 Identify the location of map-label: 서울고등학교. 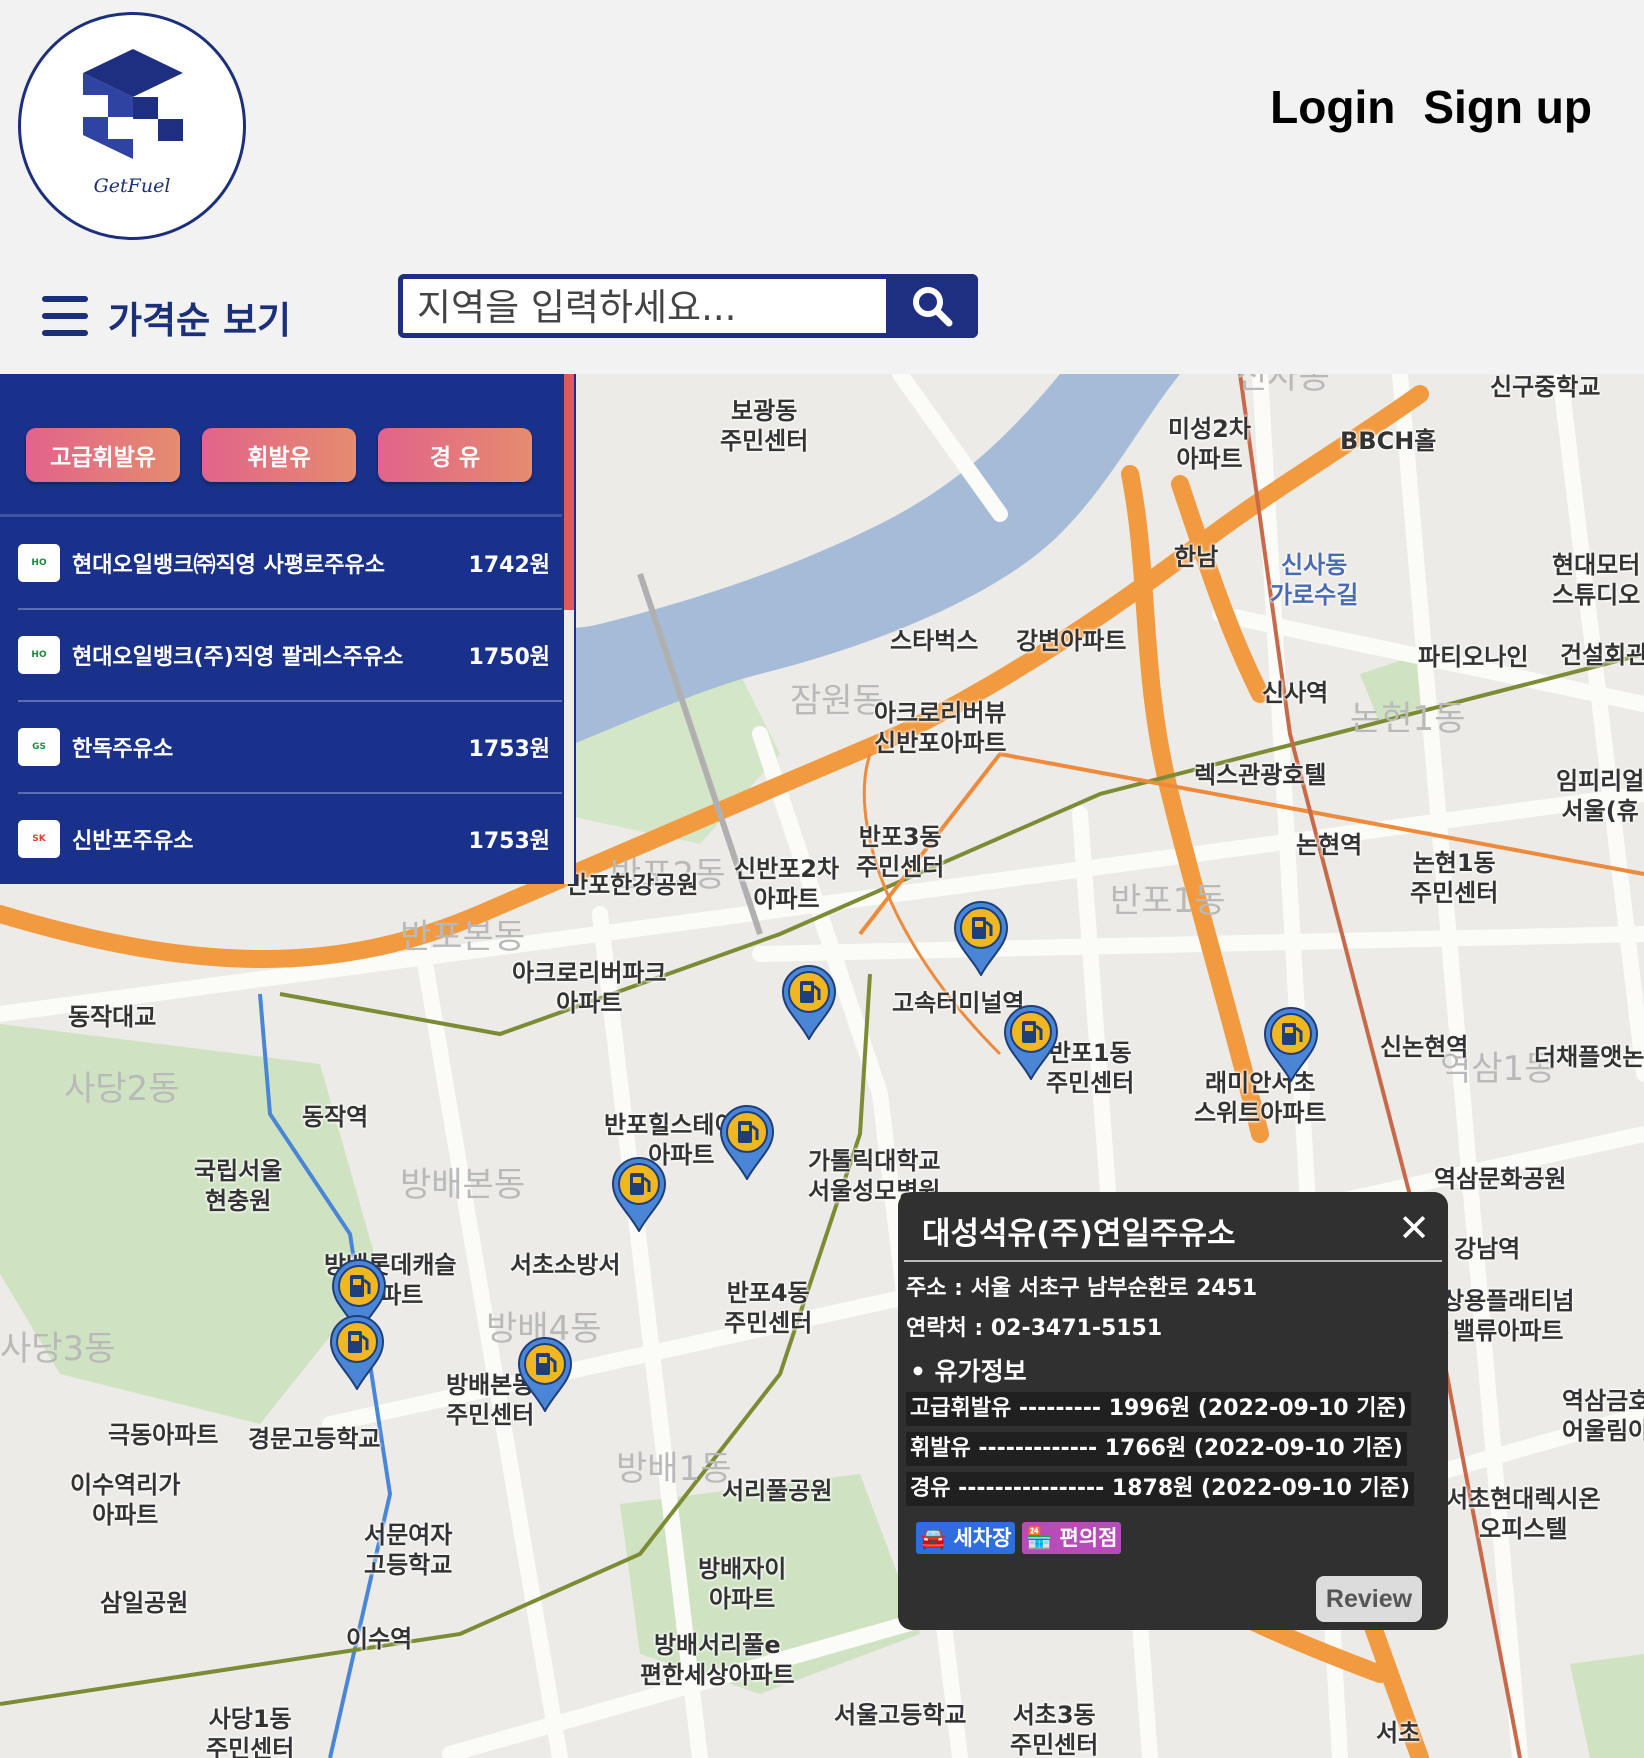
(900, 1715).